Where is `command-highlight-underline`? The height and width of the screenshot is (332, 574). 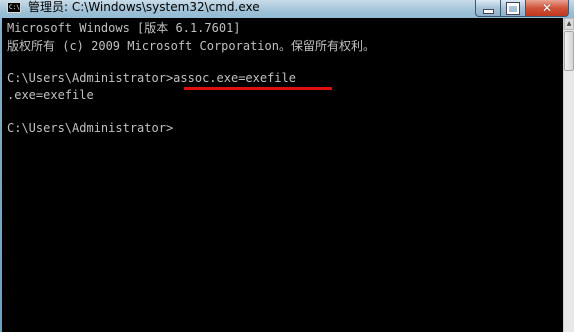 command-highlight-underline is located at coordinates (258, 88).